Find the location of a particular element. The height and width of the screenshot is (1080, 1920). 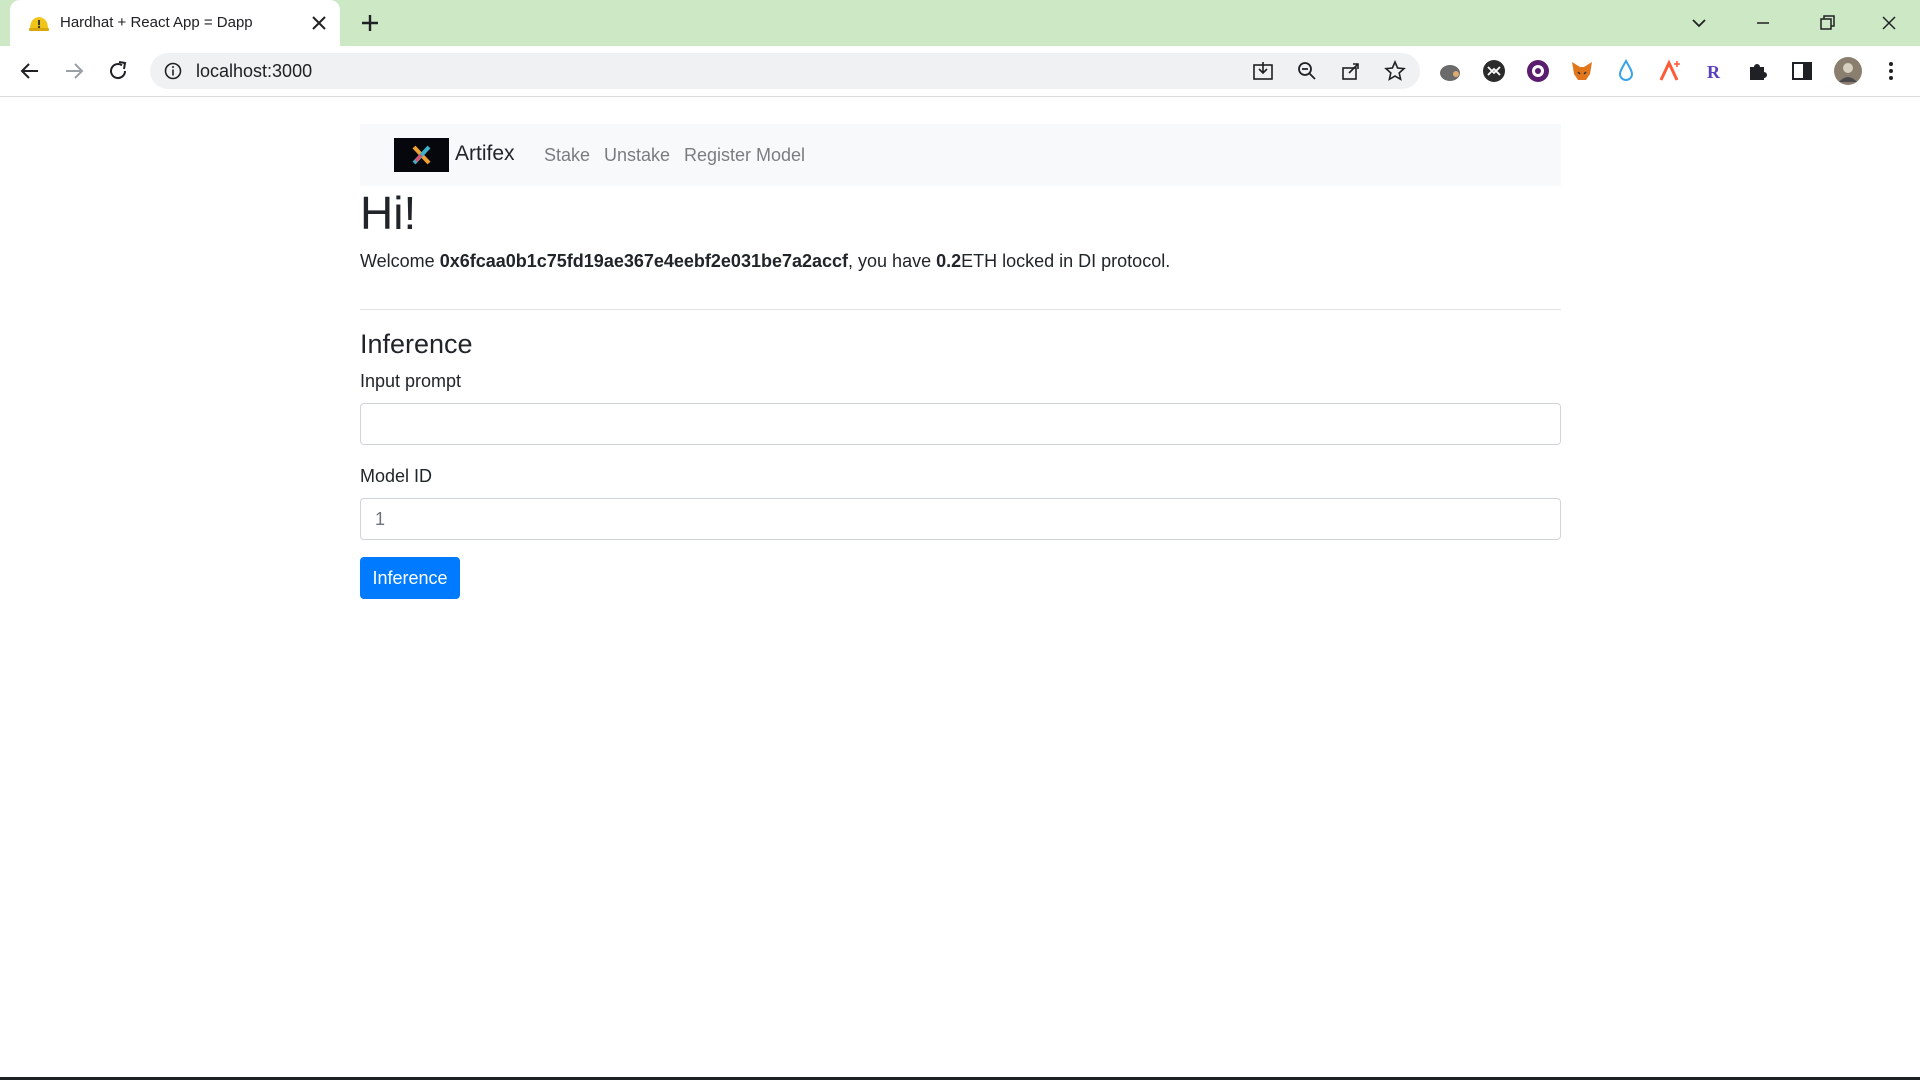

hardhat-favicon-icon is located at coordinates (39, 24).